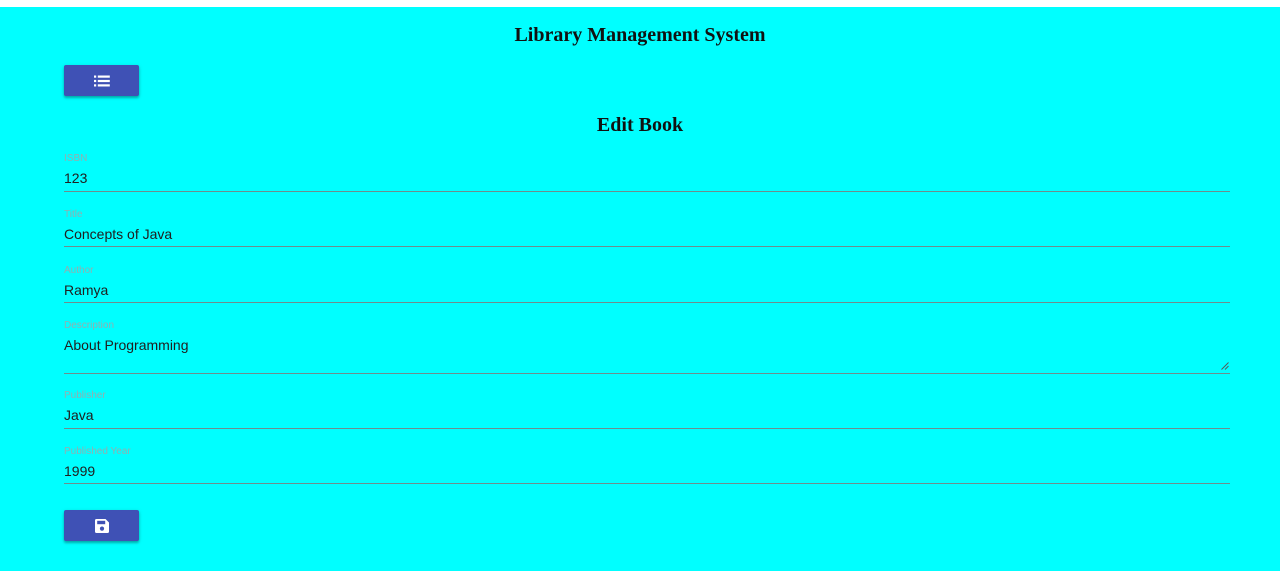  I want to click on description-label: Description, so click(89, 325).